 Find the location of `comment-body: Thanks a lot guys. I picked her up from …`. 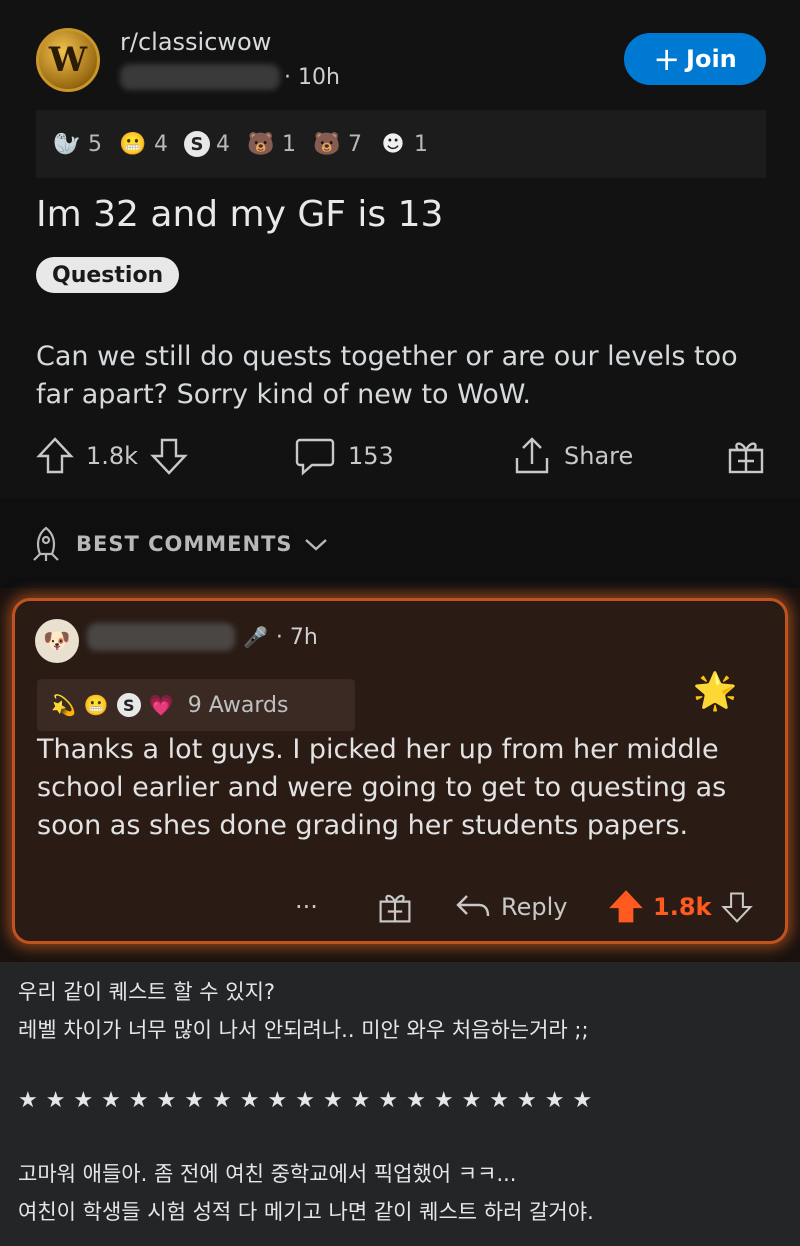

comment-body: Thanks a lot guys. I picked her up from … is located at coordinates (382, 787).